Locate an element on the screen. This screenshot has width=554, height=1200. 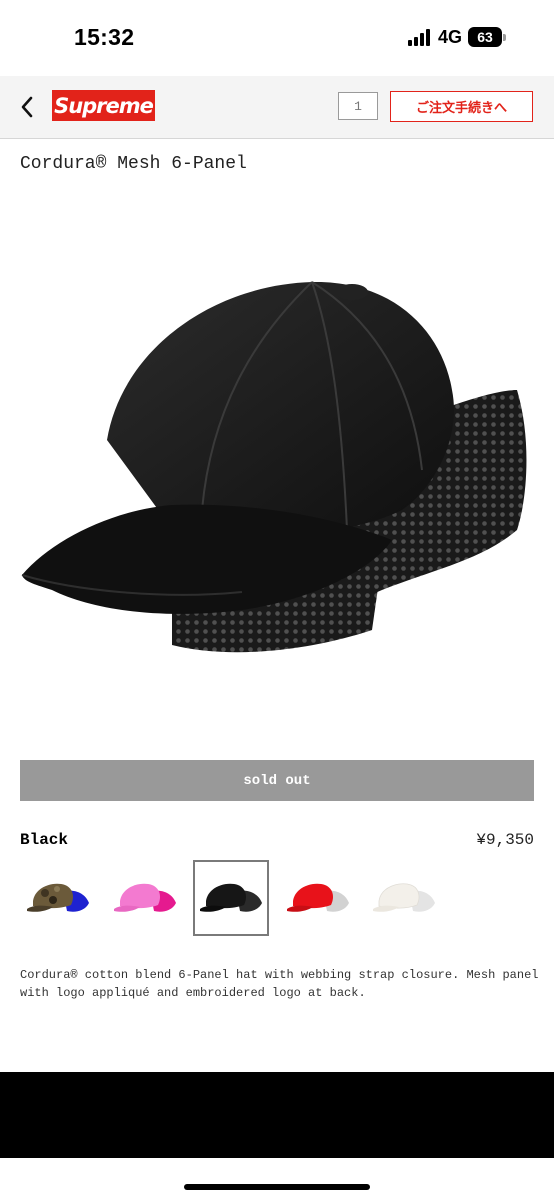
status-time: 15:32 is located at coordinates (104, 37).